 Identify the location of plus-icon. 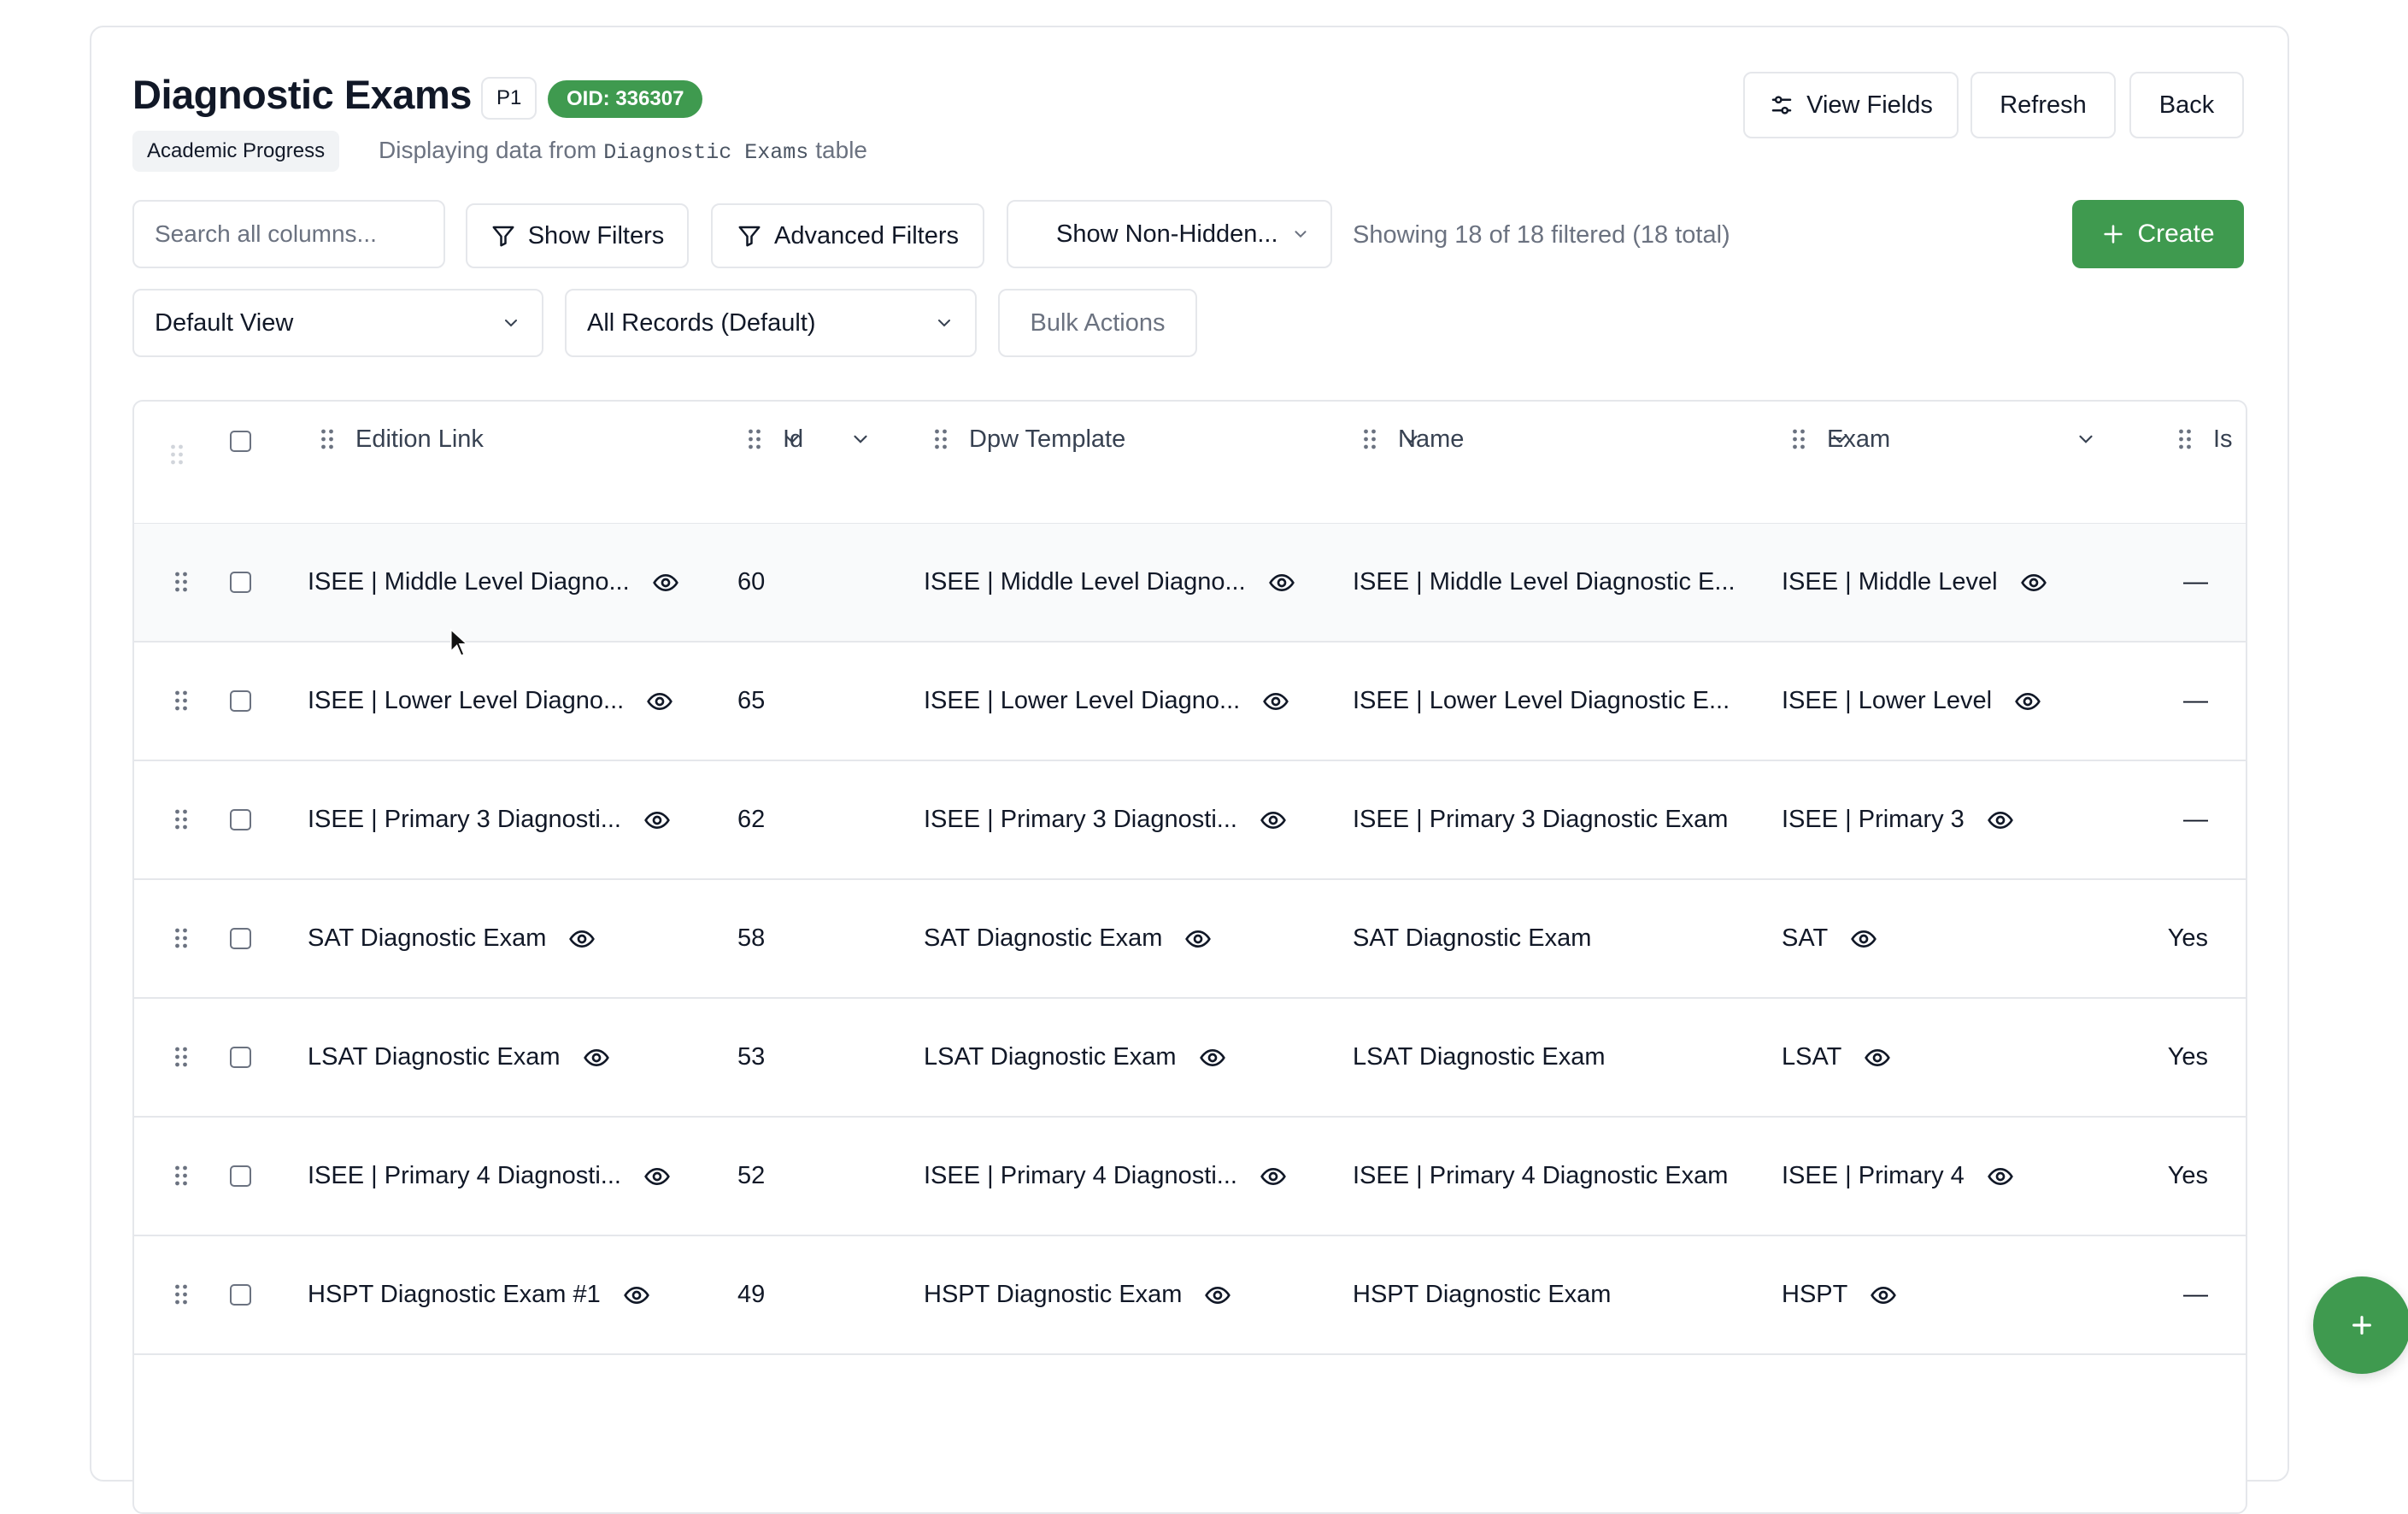
(2113, 234).